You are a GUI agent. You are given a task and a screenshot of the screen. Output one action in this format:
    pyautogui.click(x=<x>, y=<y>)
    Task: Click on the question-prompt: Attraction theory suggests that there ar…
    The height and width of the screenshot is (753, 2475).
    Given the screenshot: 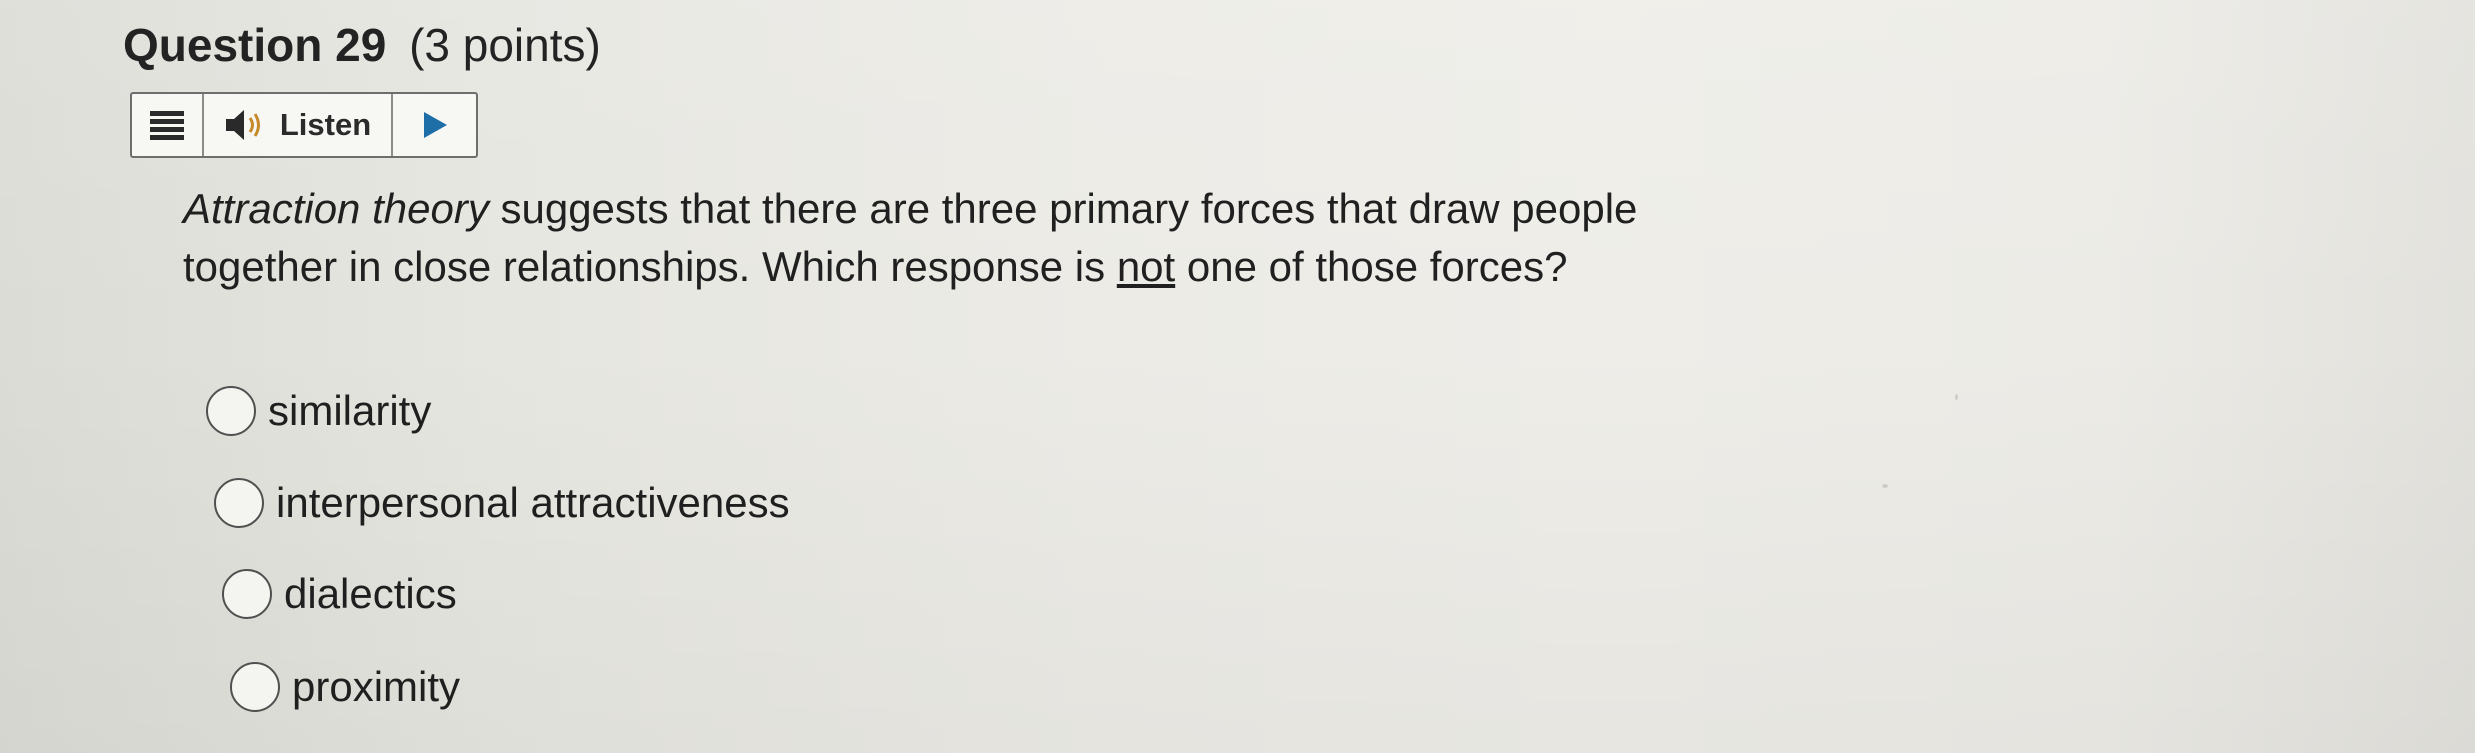 What is the action you would take?
    pyautogui.click(x=983, y=238)
    